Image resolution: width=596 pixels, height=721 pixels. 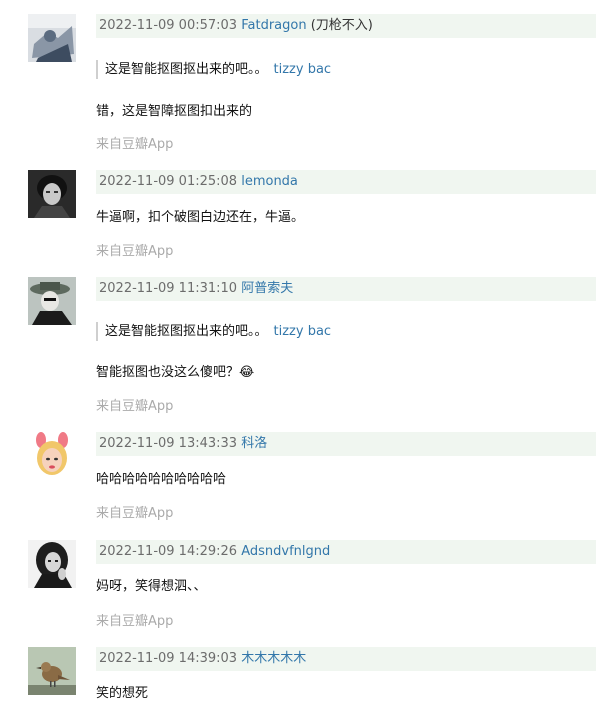 I want to click on comment-time: 2022-11-09 13:43:33, so click(x=168, y=443).